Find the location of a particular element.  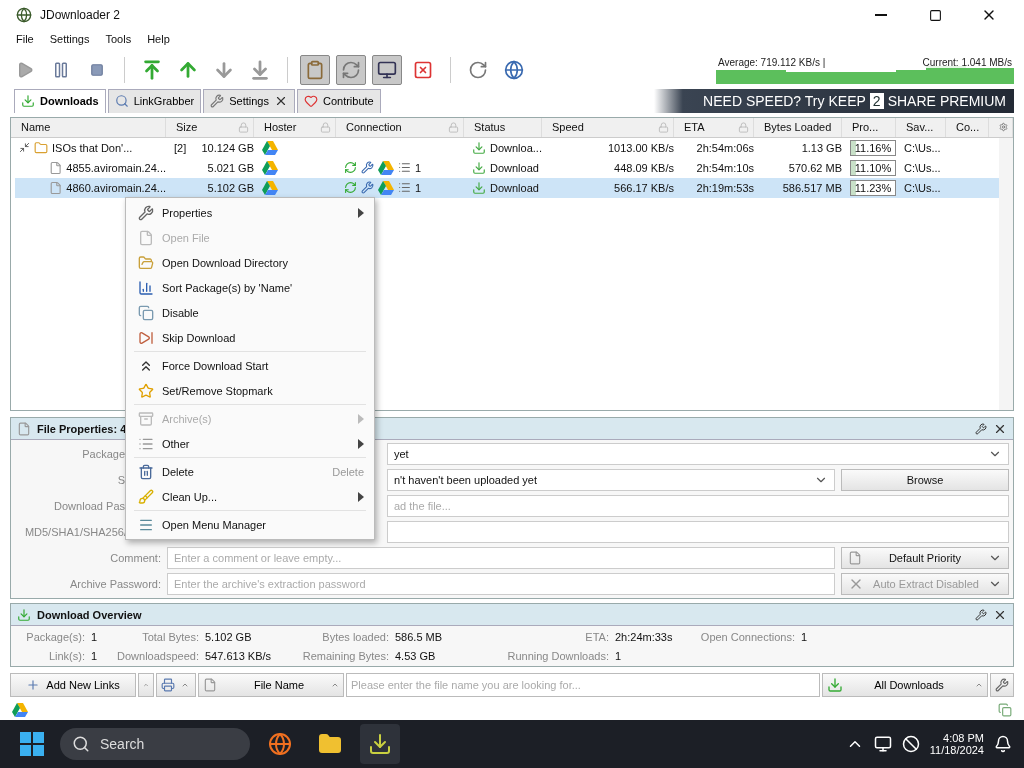

save-to-field: n't haven't been uploaded yet is located at coordinates (611, 480).